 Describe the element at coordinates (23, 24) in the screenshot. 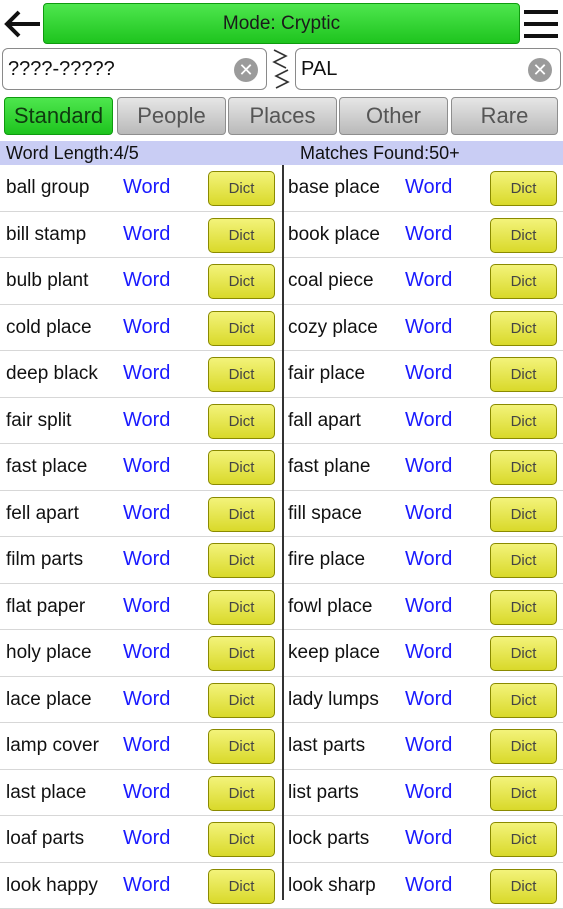

I see `back-button` at that location.